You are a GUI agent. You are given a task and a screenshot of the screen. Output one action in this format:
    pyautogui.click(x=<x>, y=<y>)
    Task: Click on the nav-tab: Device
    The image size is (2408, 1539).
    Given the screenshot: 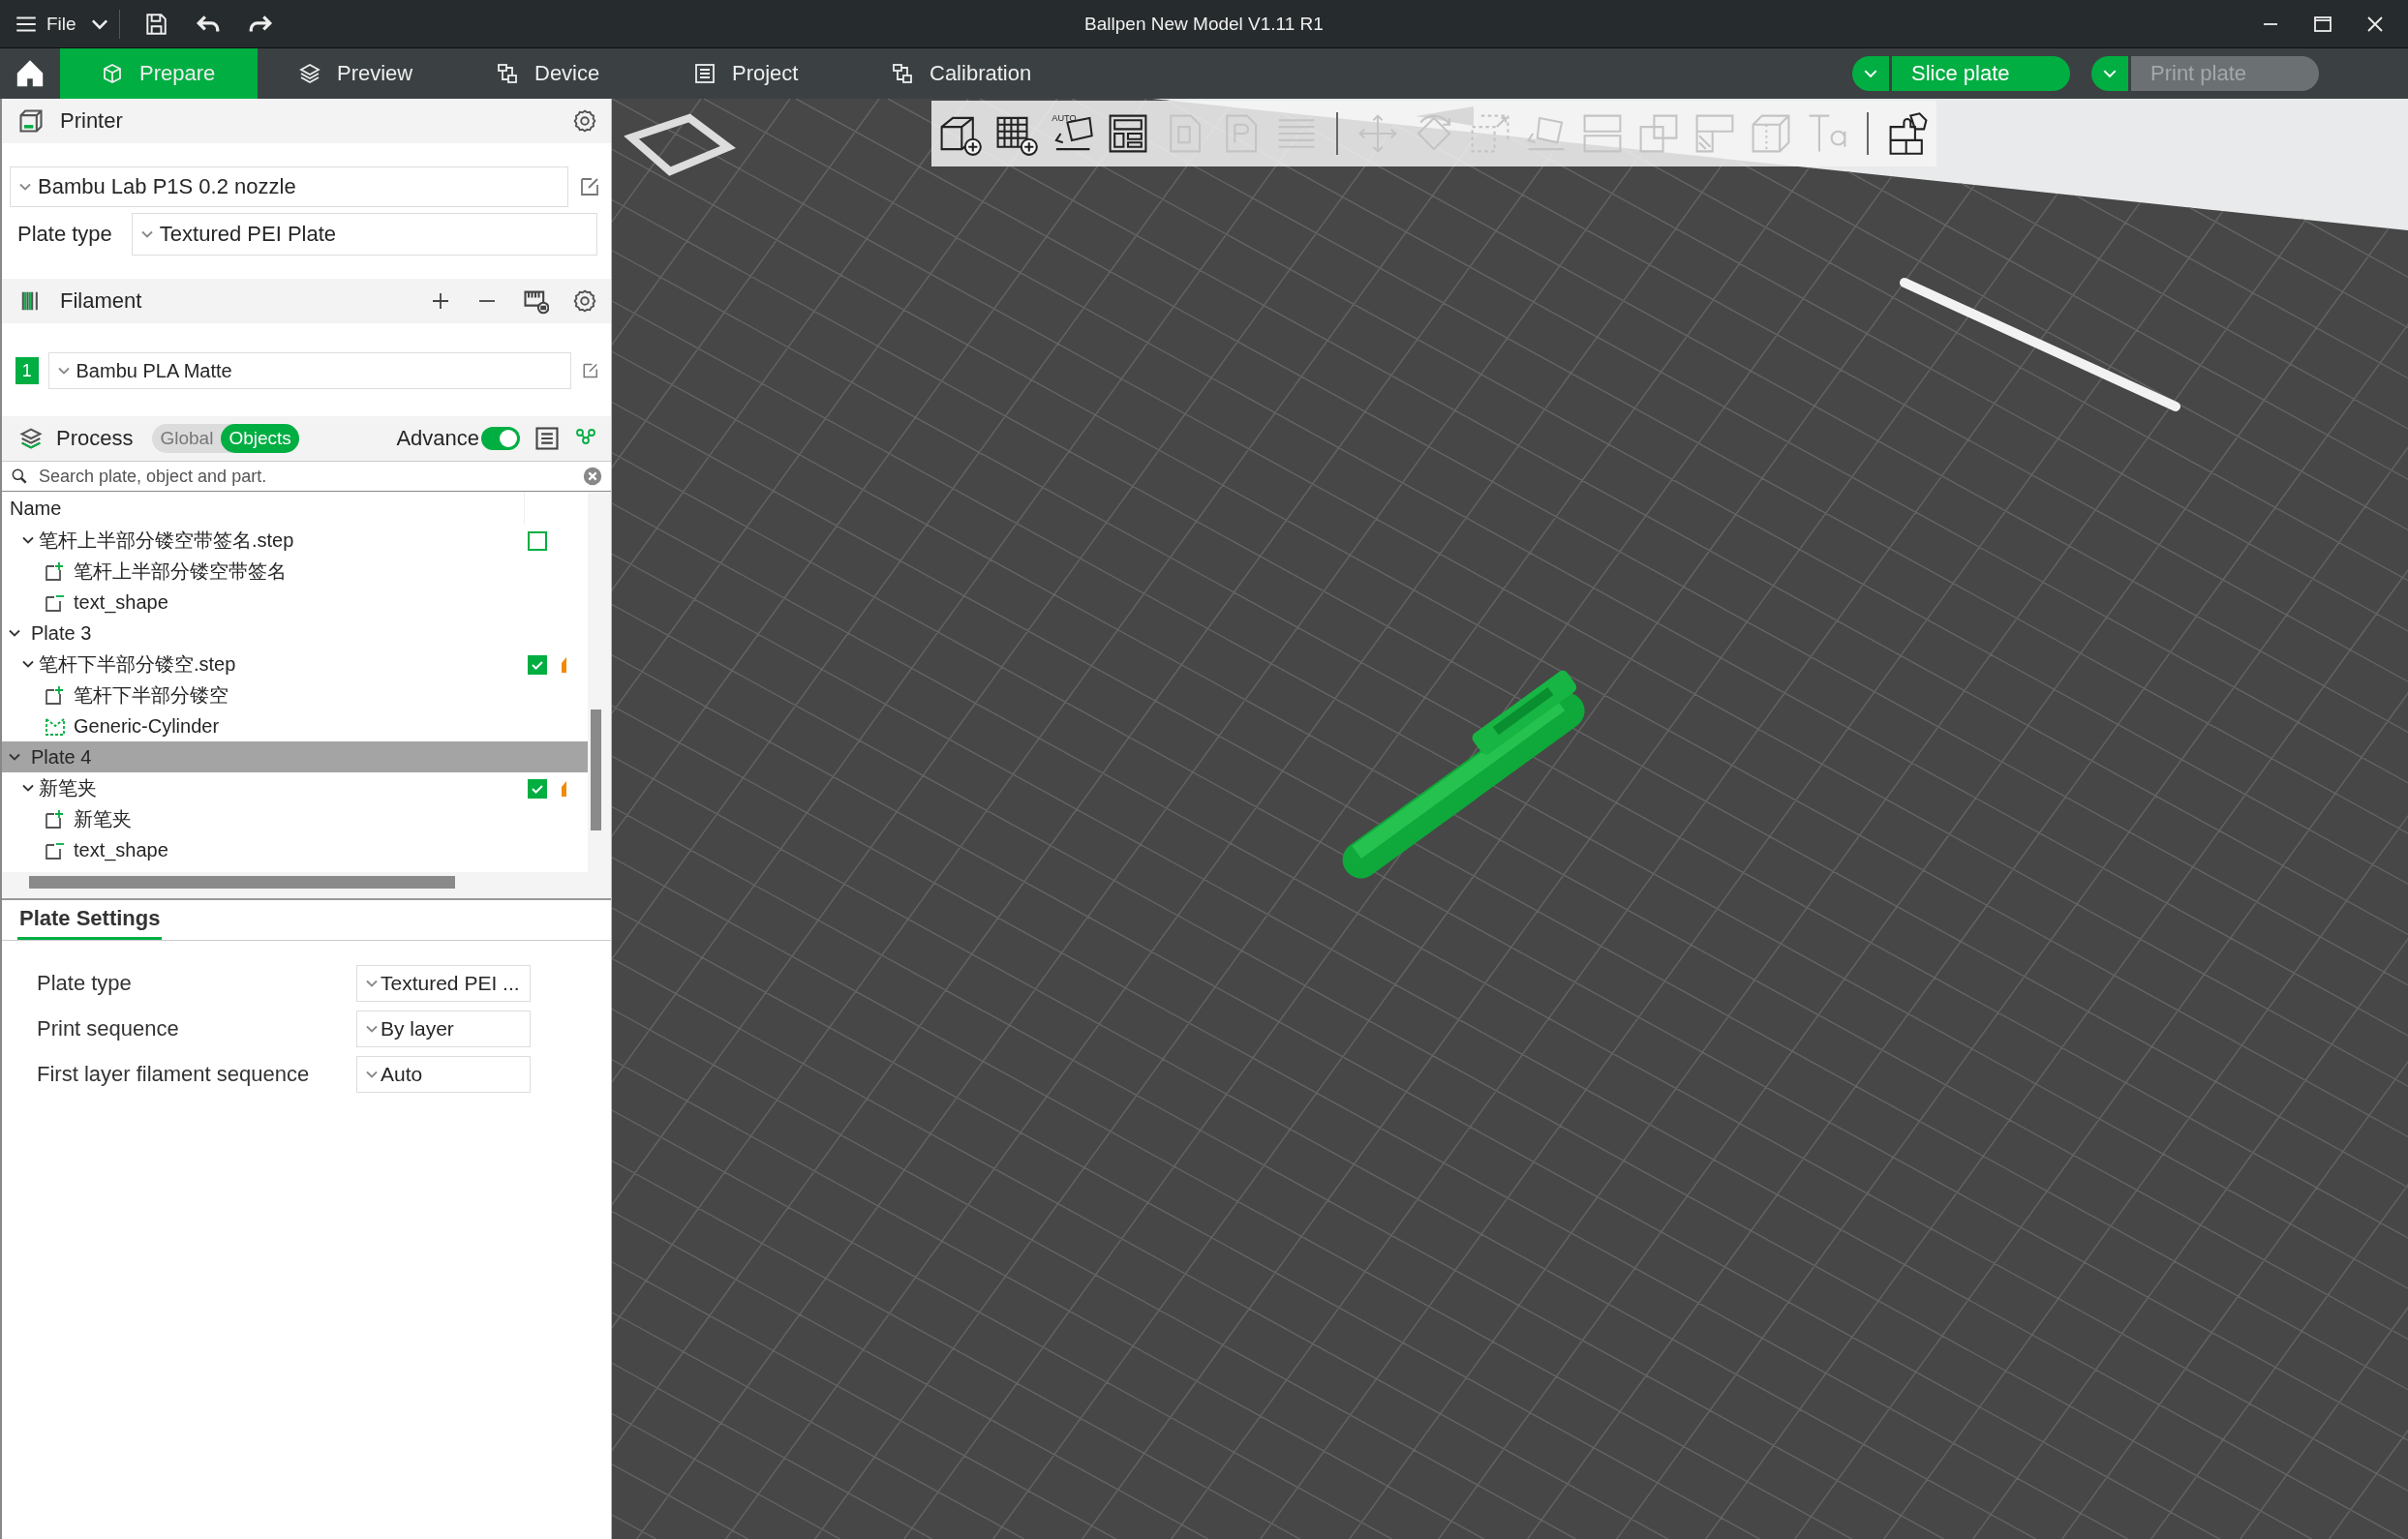 What is the action you would take?
    pyautogui.click(x=554, y=73)
    